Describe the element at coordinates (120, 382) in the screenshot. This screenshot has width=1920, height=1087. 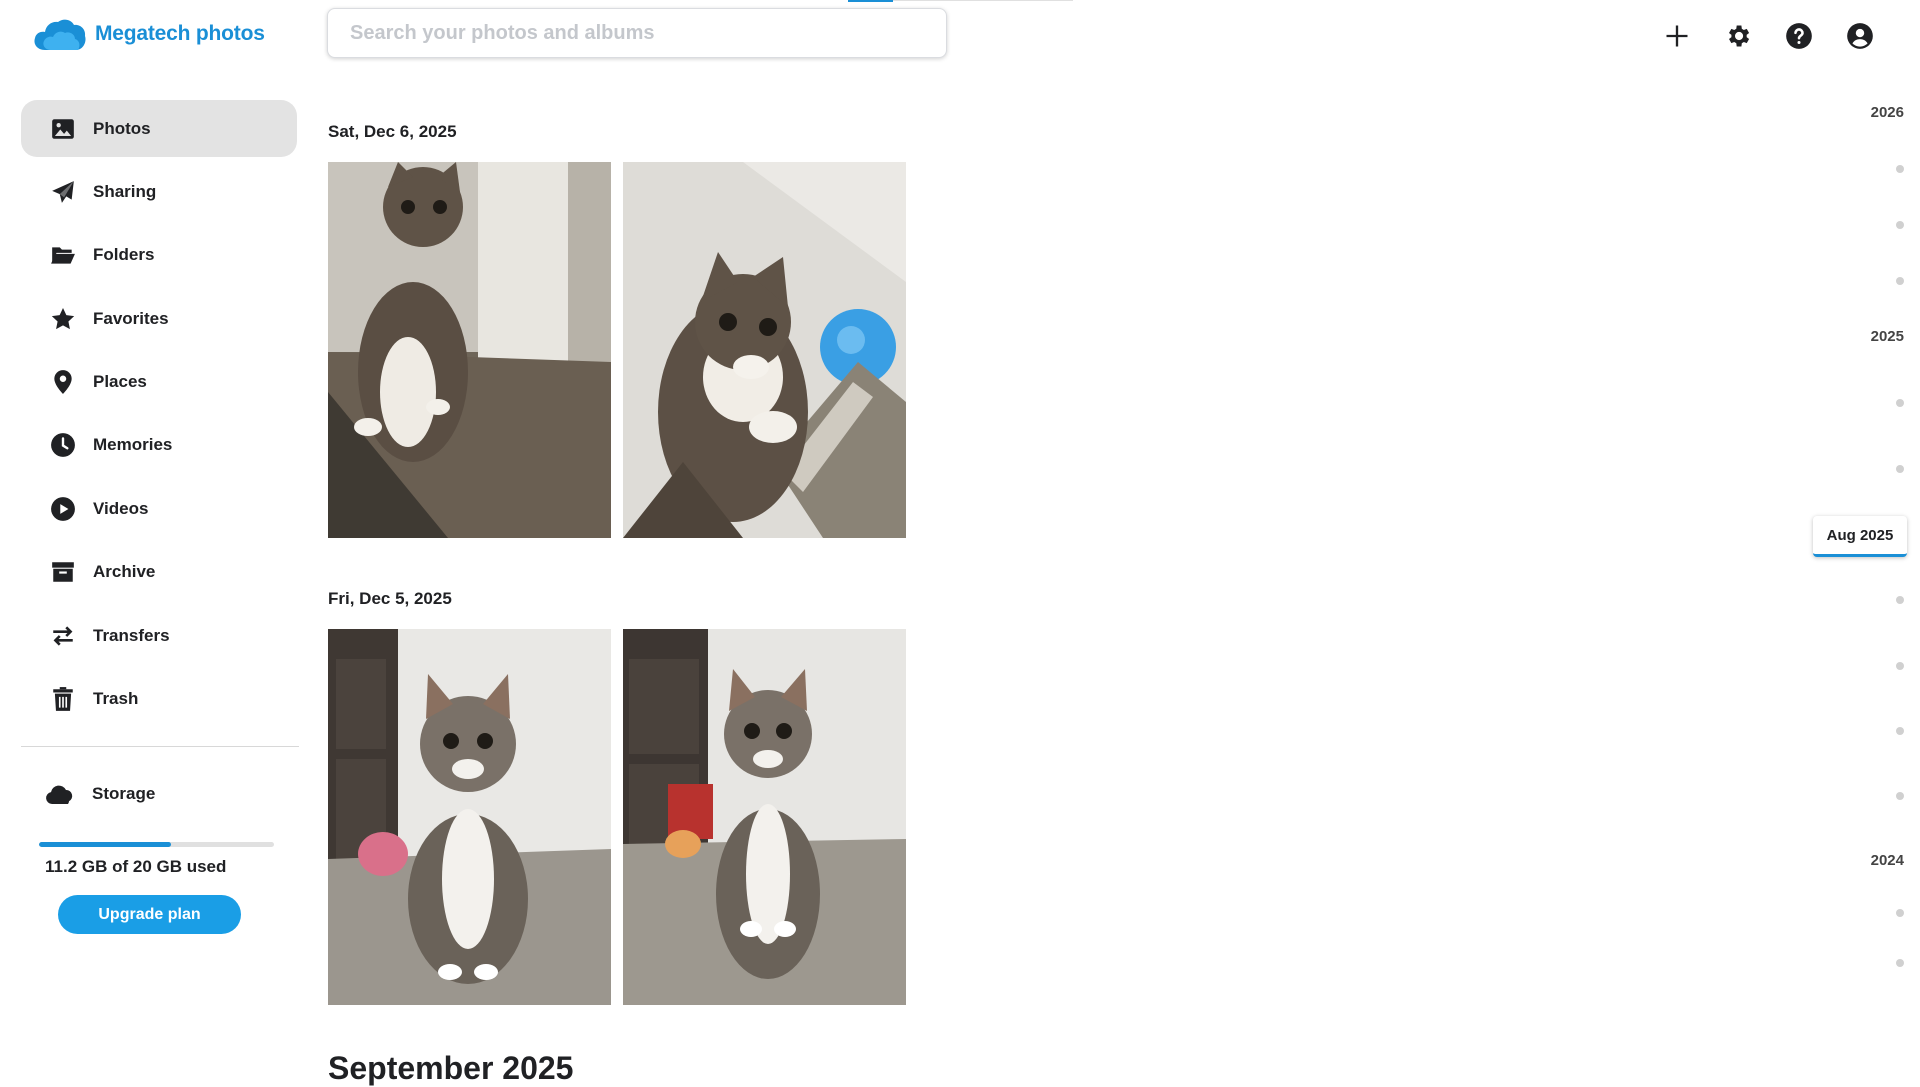
I see `sidebar-item-label: Places` at that location.